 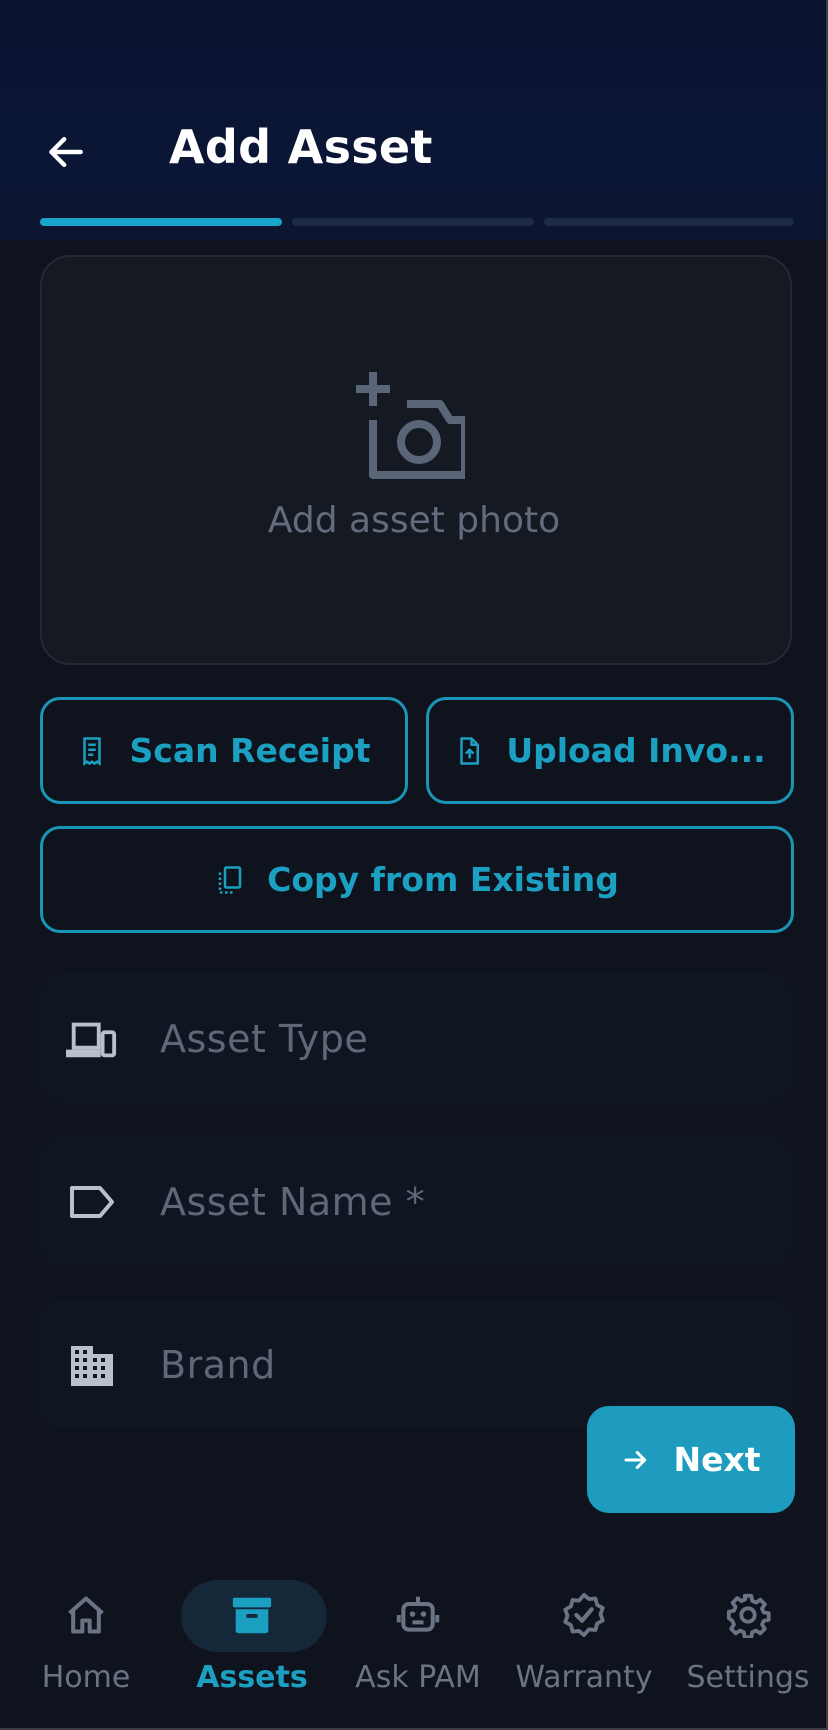 I want to click on nav-item-assets: Assets, so click(x=252, y=1635).